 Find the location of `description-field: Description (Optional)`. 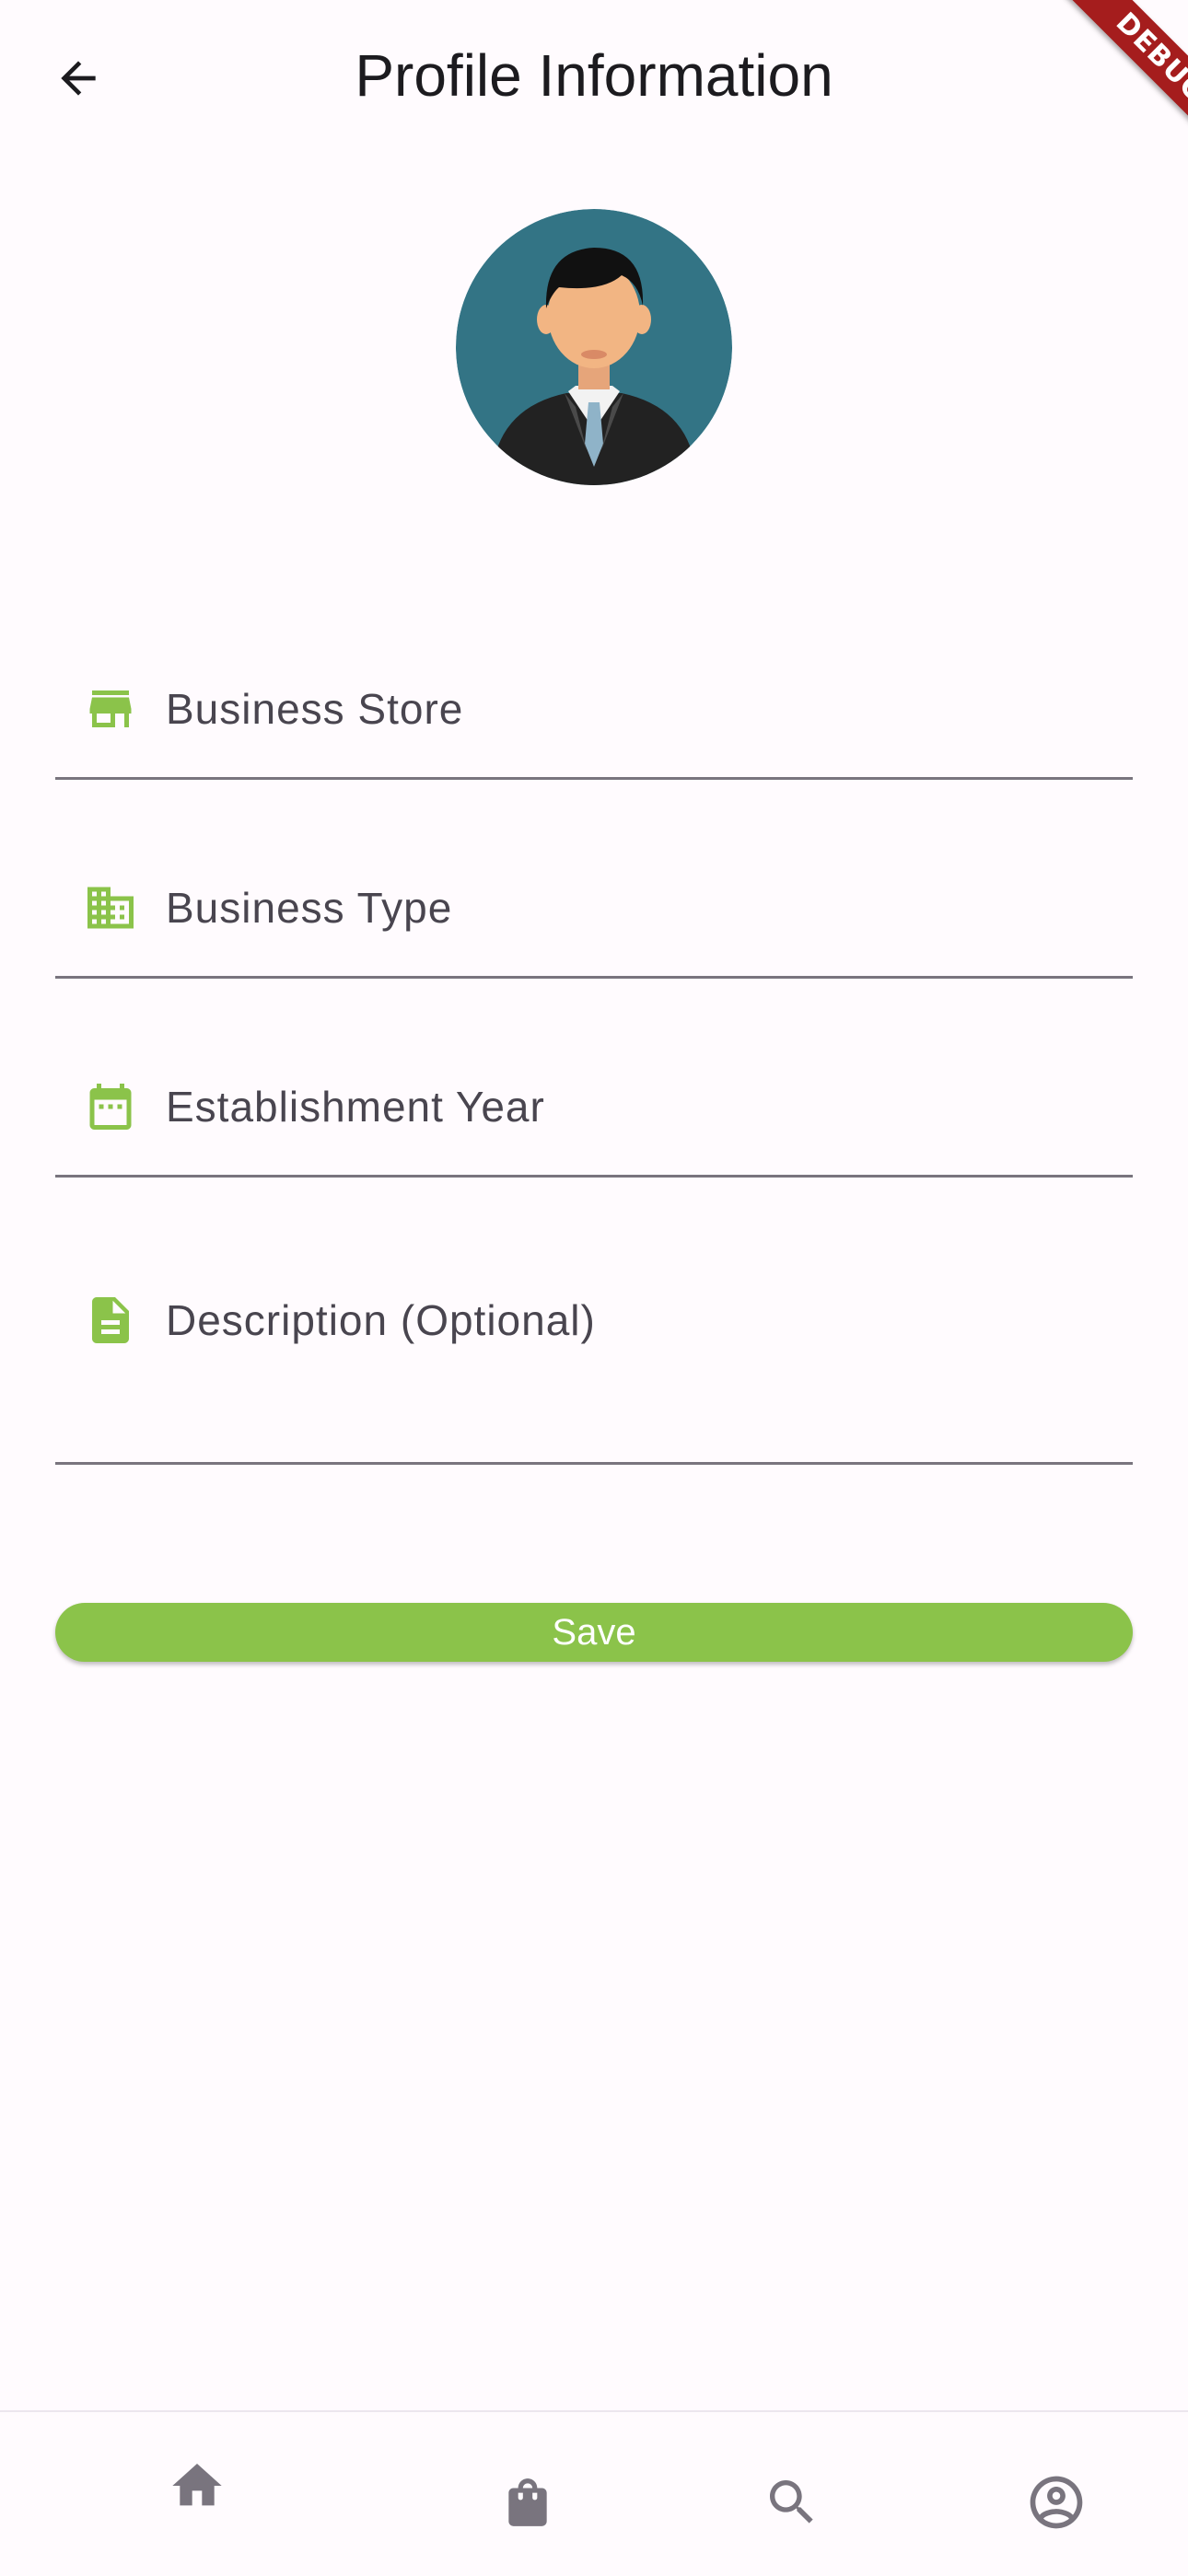

description-field: Description (Optional) is located at coordinates (594, 1360).